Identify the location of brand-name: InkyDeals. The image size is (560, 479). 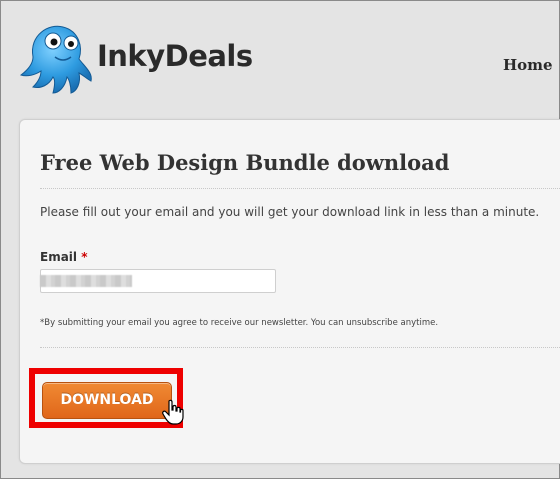
(175, 56).